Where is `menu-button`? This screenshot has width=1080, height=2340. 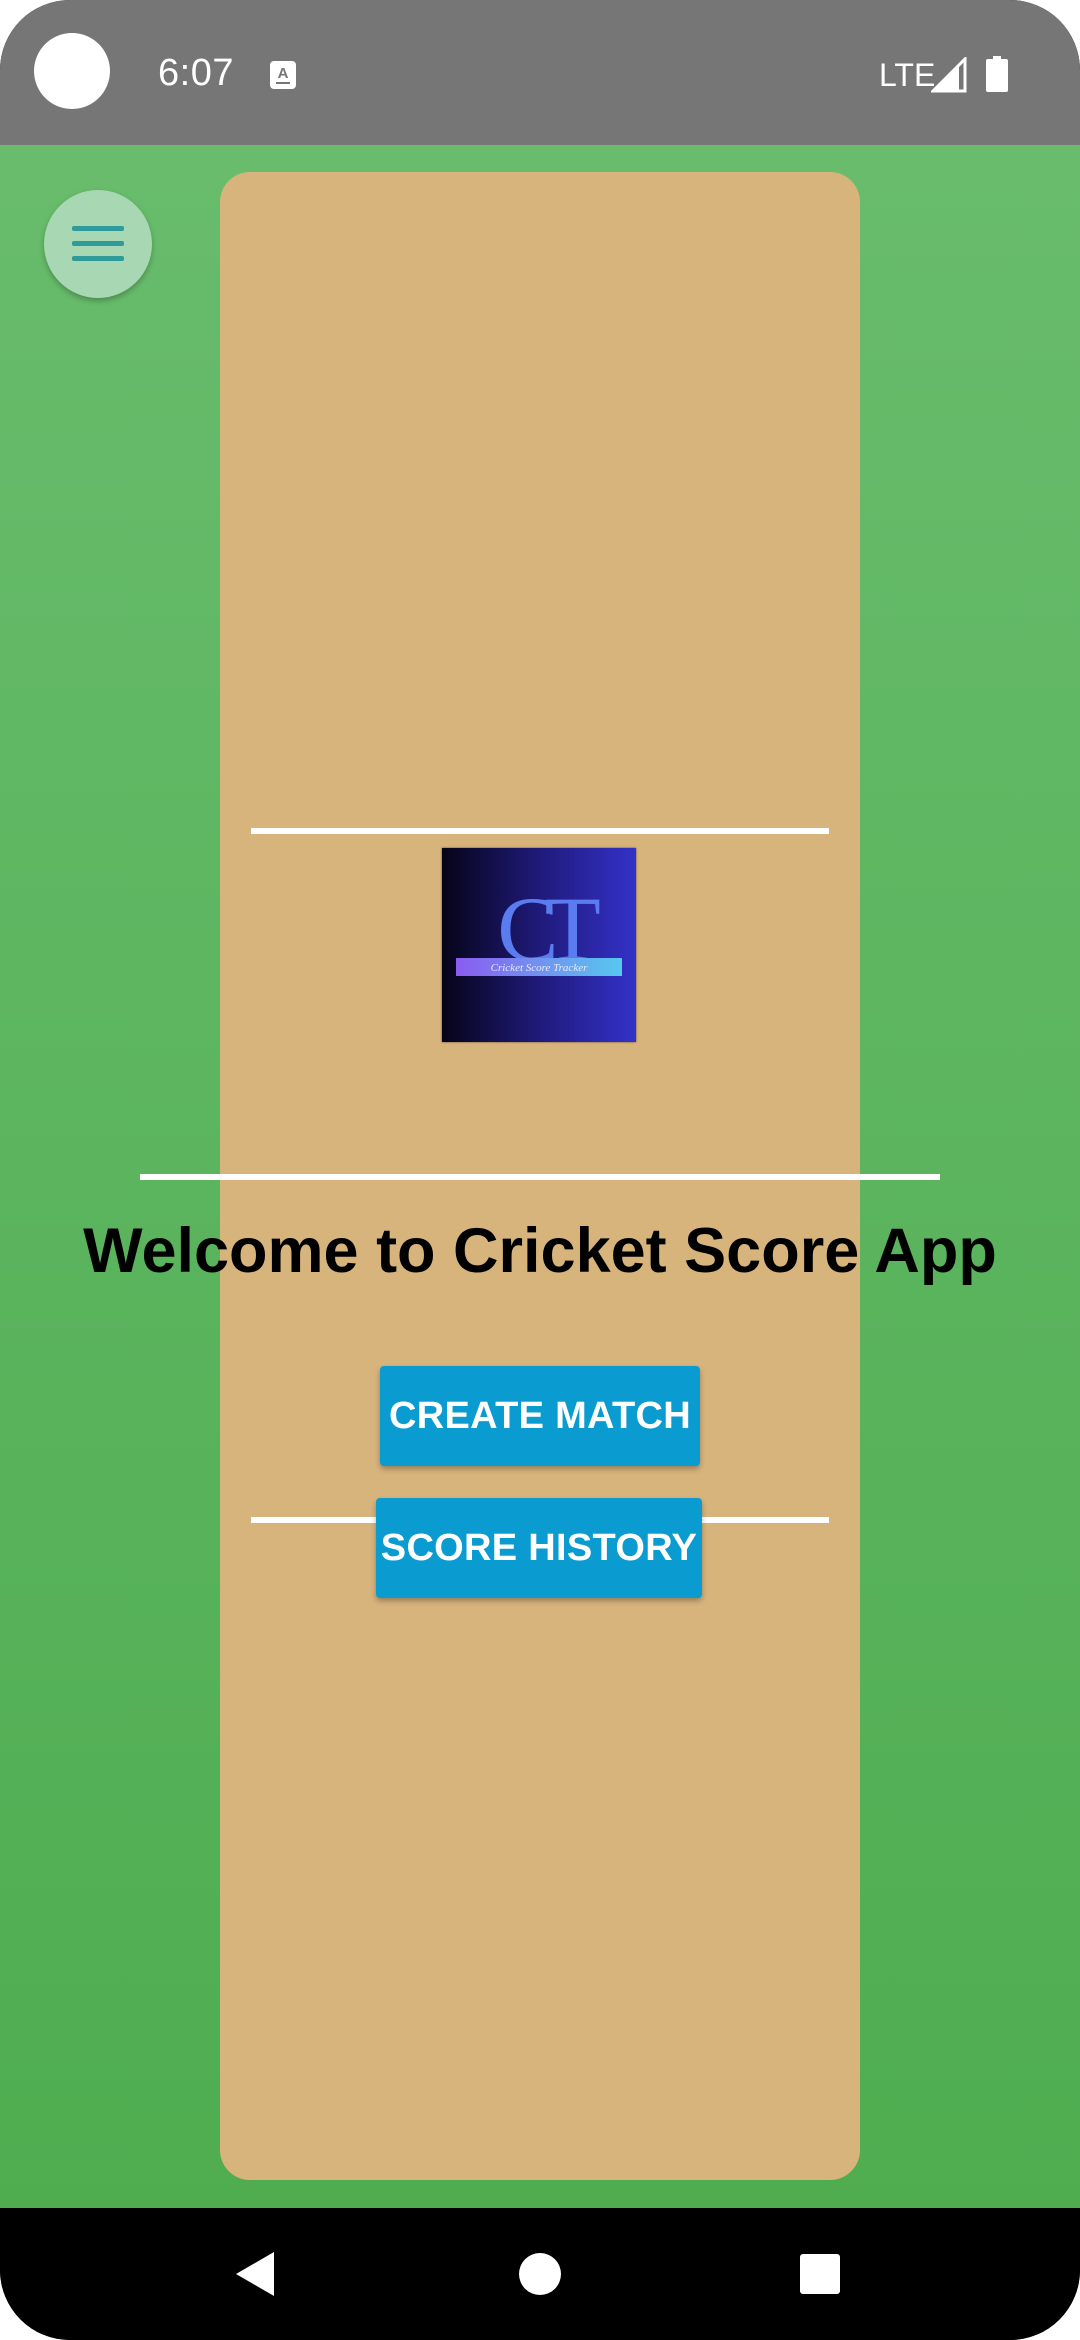 menu-button is located at coordinates (98, 244).